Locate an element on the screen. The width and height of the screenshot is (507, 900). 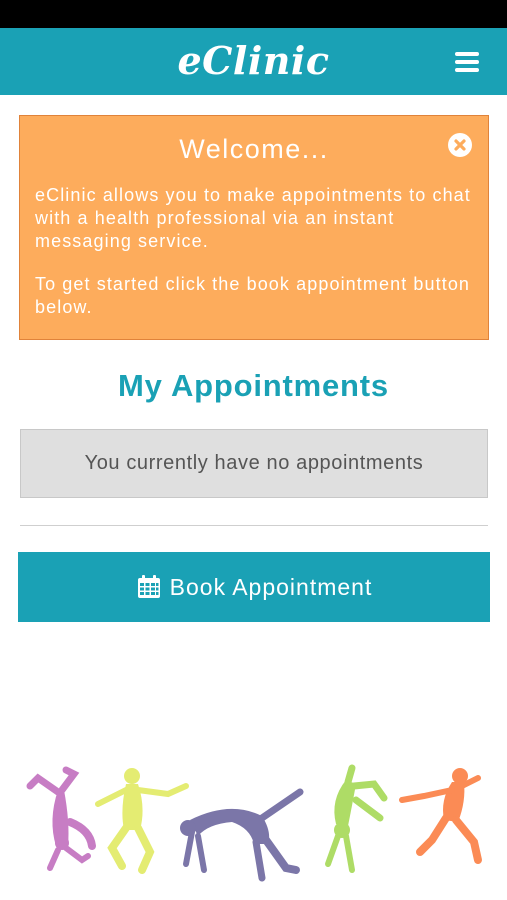
divider is located at coordinates (254, 525).